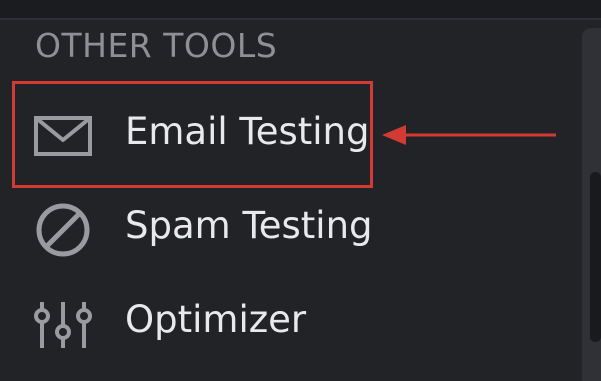  I want to click on sidebar-item-label: Spam Testing, so click(249, 225).